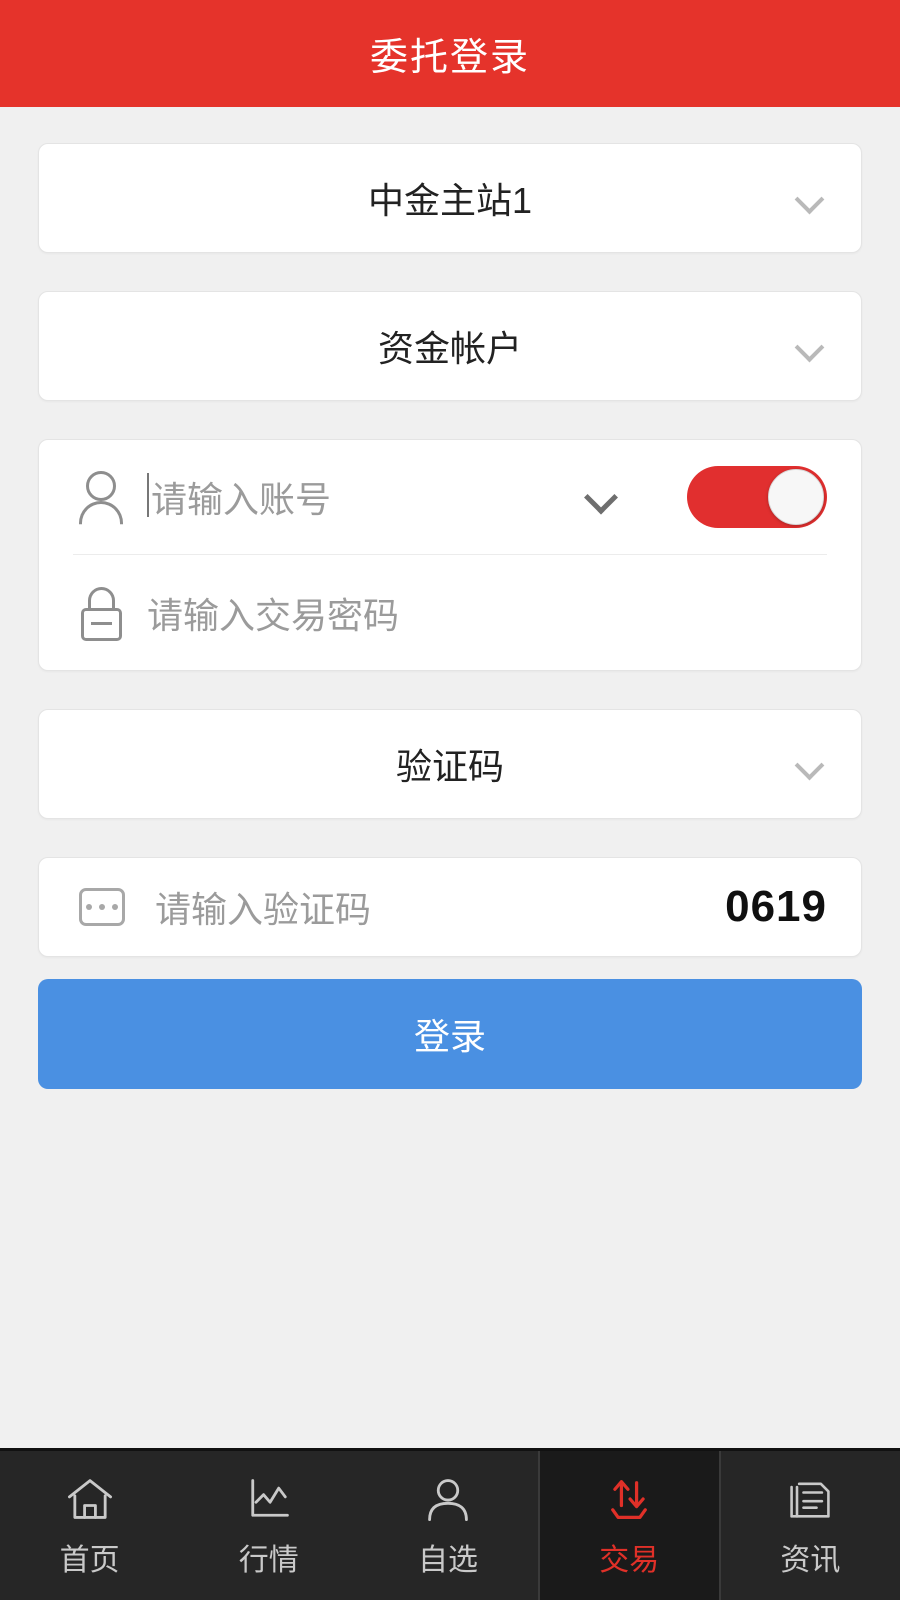 The height and width of the screenshot is (1600, 900). I want to click on account-input-placeholder: 请输入账号, so click(241, 497).